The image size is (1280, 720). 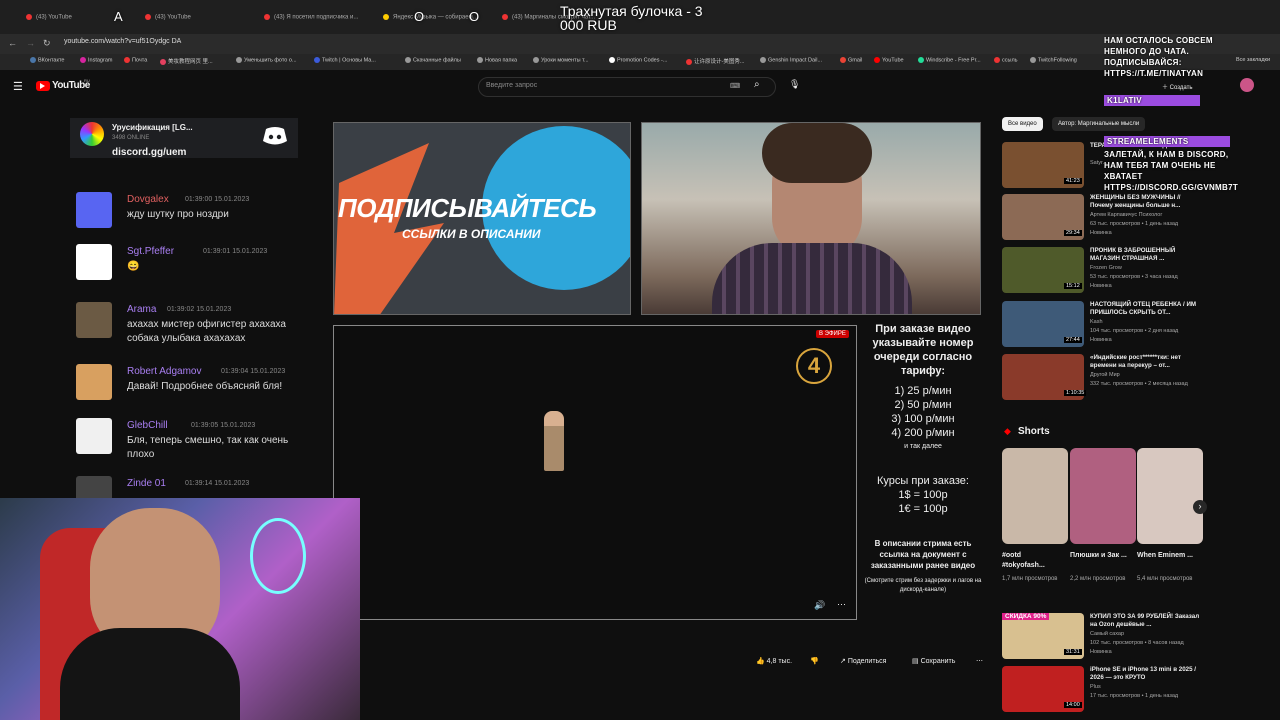 What do you see at coordinates (205, 386) in the screenshot?
I see `chat-text: Давай! Подробнее объясняй бля!` at bounding box center [205, 386].